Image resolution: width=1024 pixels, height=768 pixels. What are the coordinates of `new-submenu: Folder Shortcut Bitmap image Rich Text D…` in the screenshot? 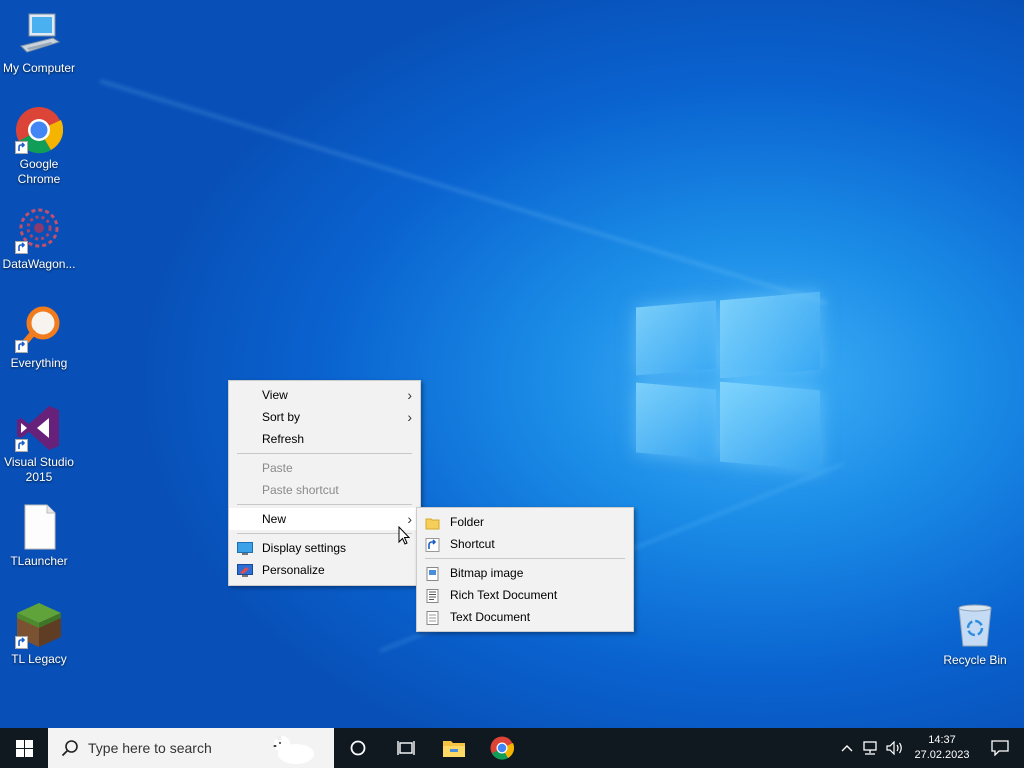 It's located at (525, 569).